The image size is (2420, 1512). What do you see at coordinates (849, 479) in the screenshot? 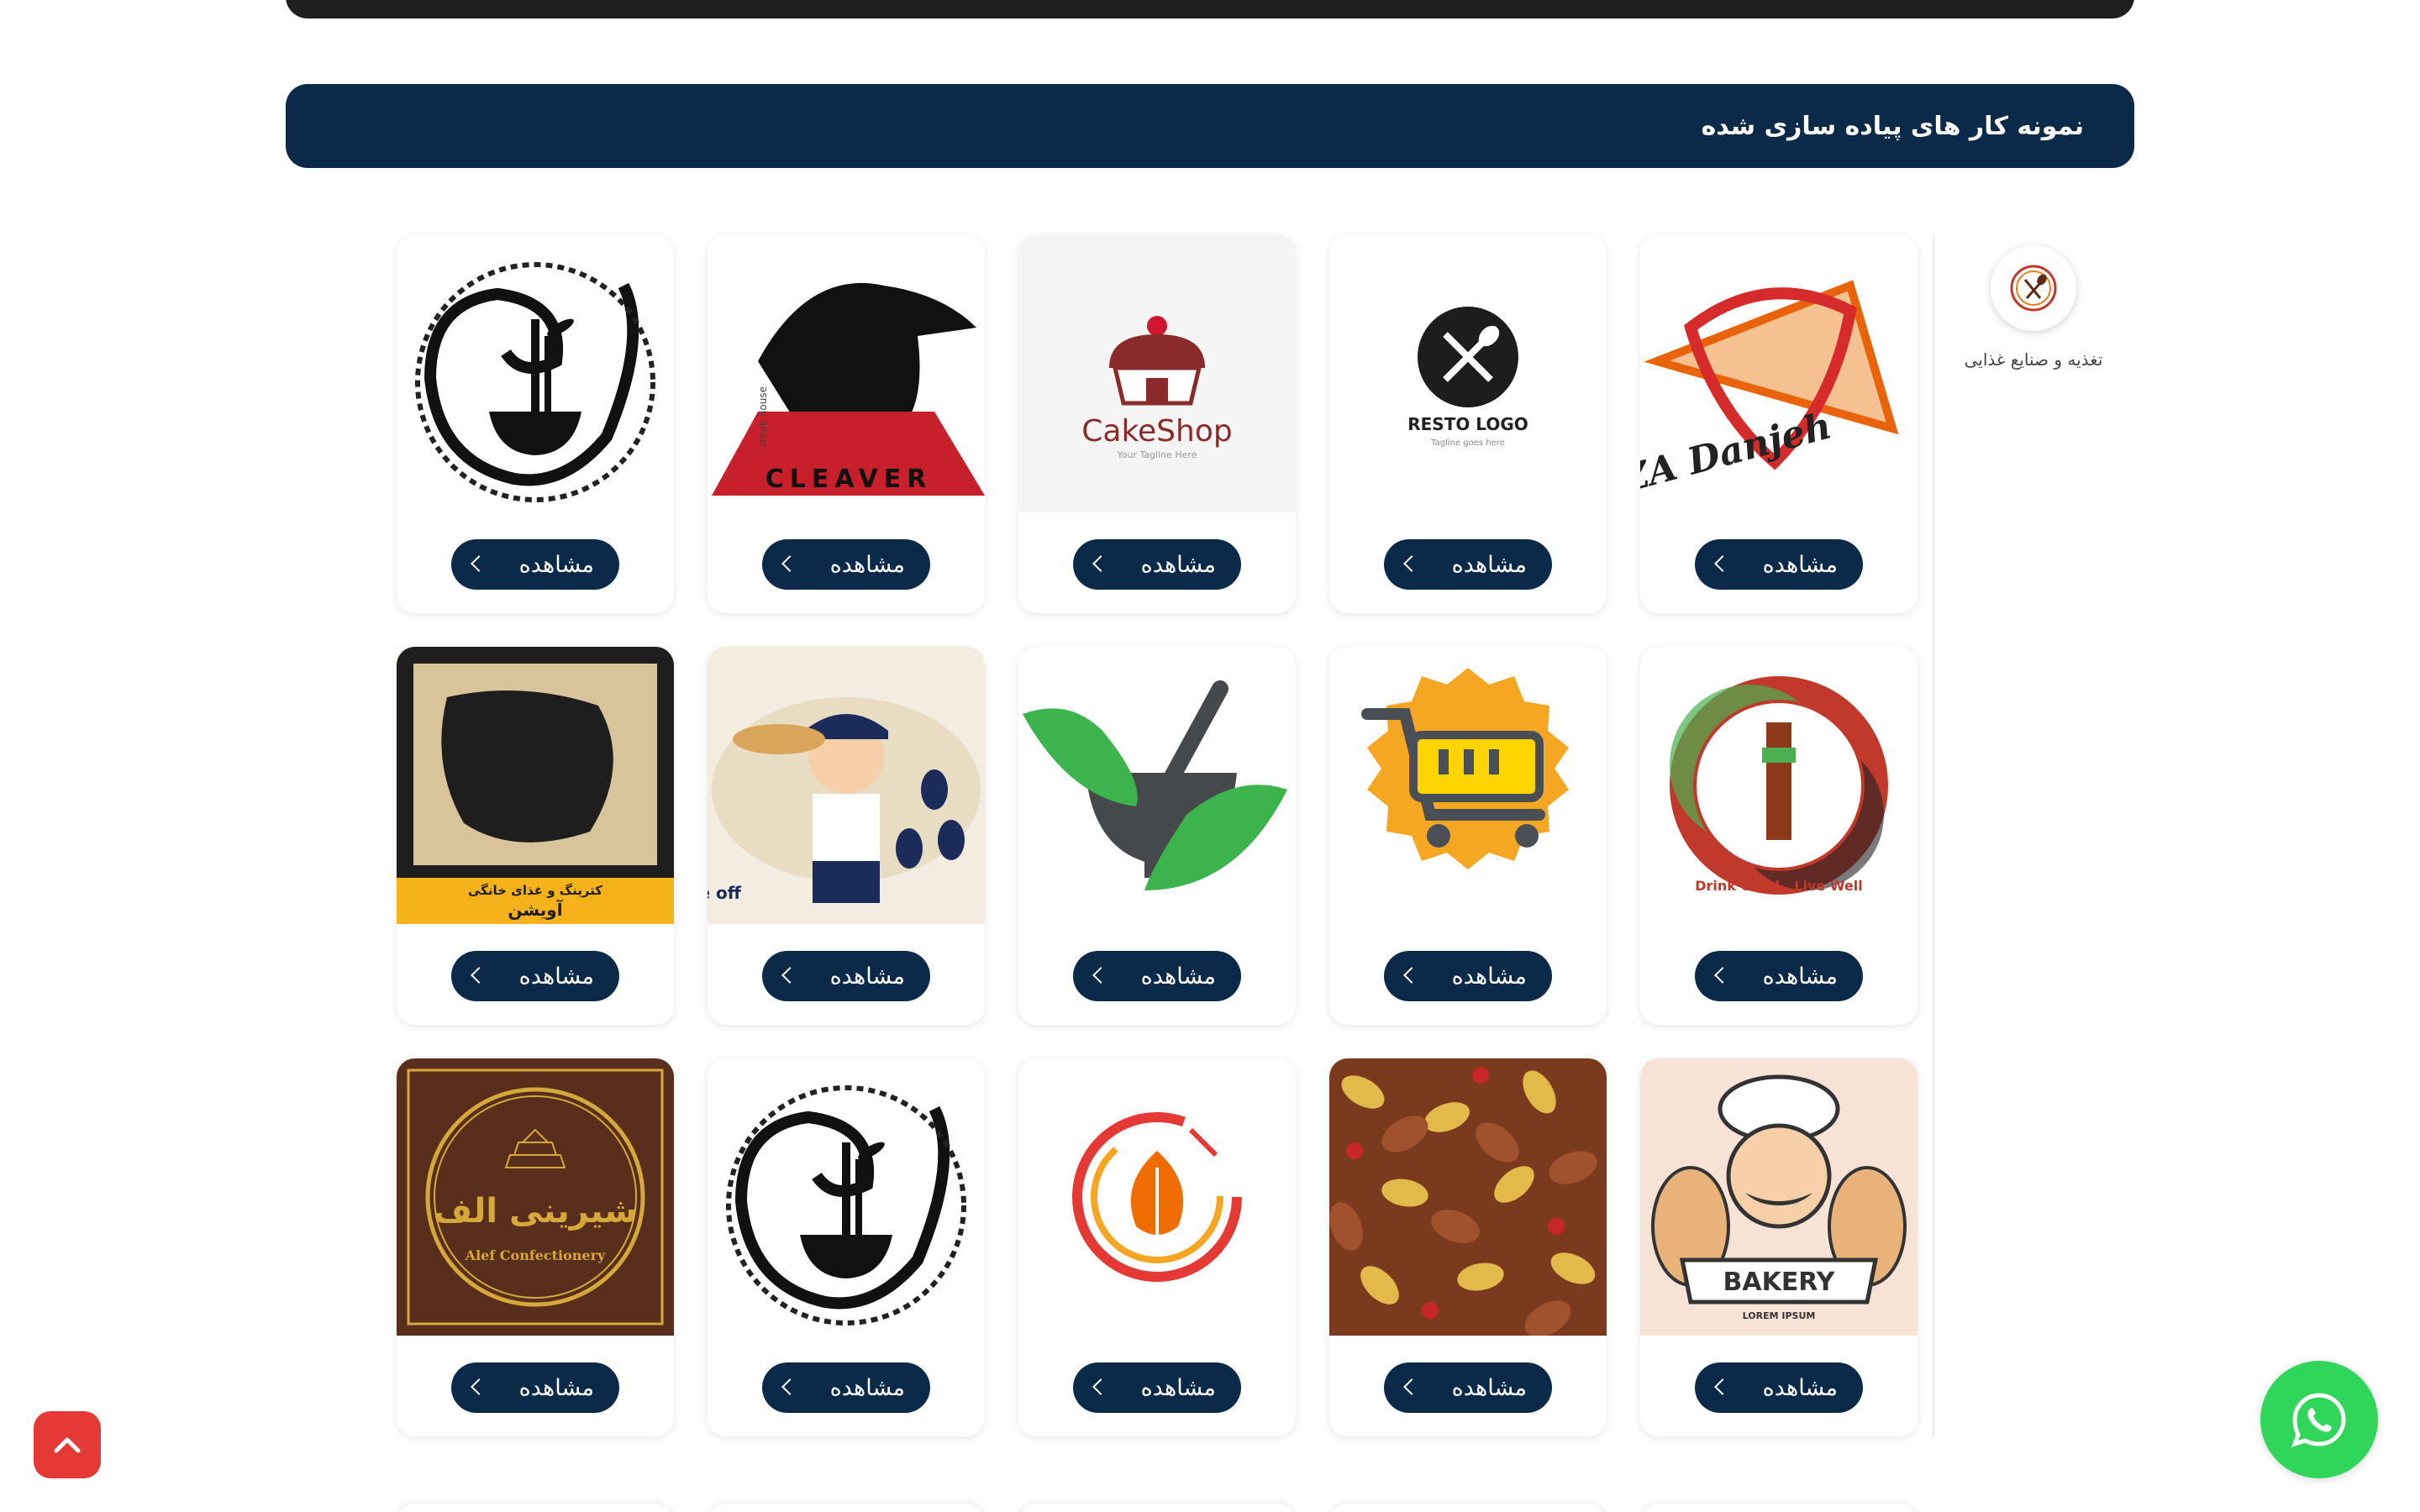
I see `svg-text: CLEAVER` at bounding box center [849, 479].